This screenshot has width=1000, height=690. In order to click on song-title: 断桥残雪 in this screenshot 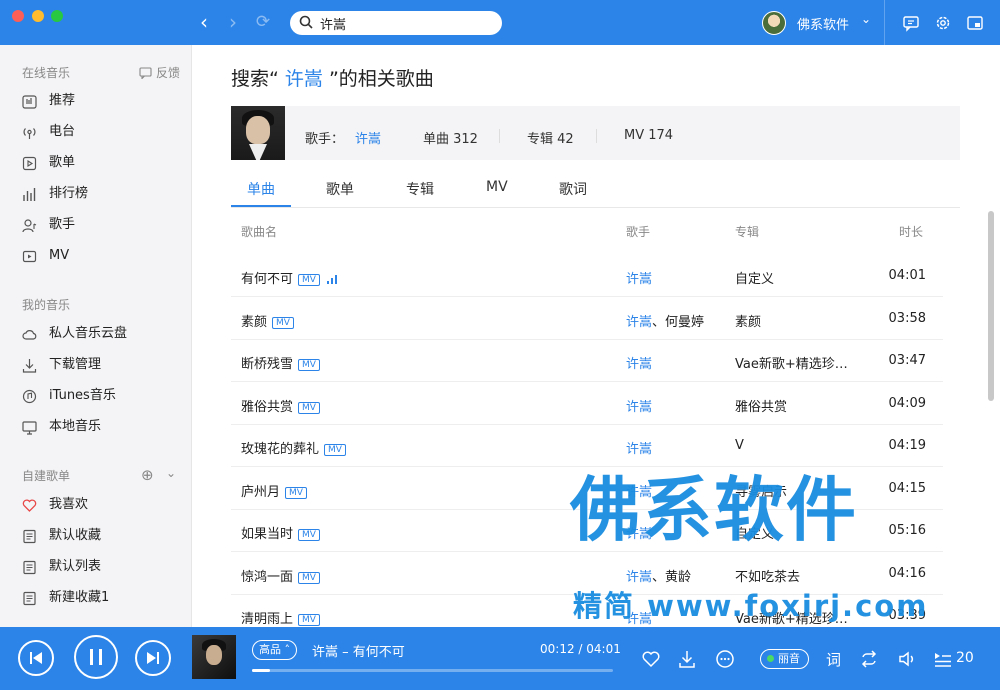, I will do `click(267, 364)`.